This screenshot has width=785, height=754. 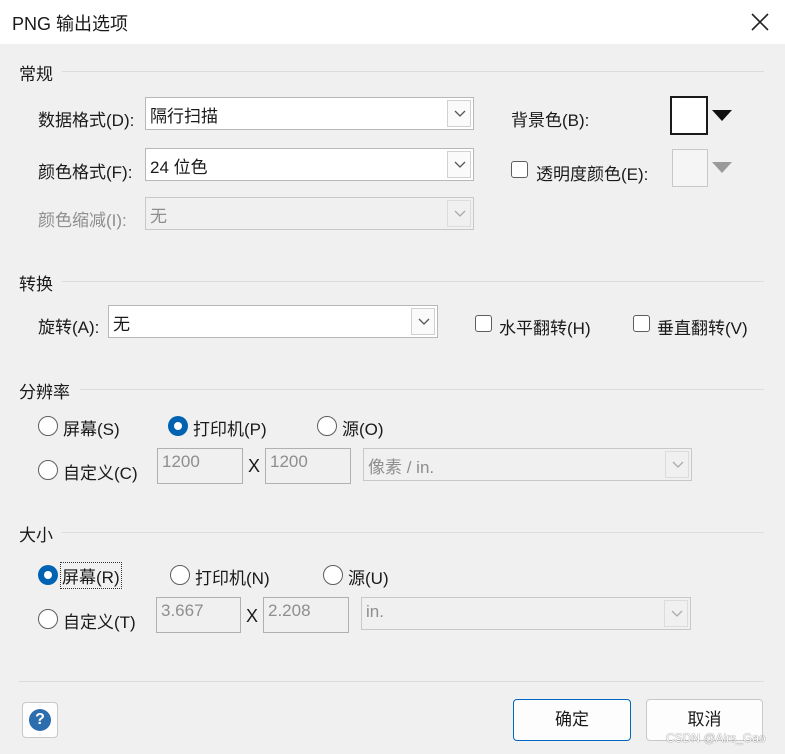 I want to click on data-format-select: 隔行扫描, so click(x=309, y=113).